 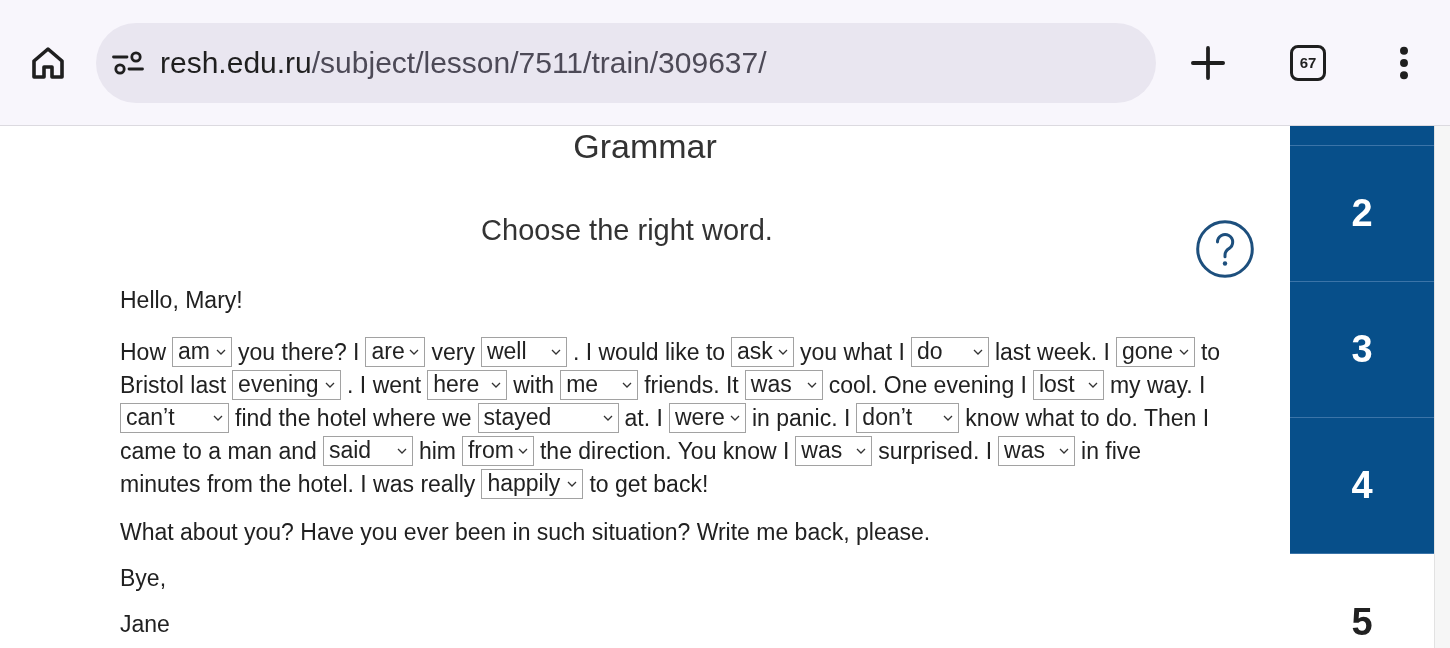 What do you see at coordinates (1208, 62) in the screenshot?
I see `plus-icon` at bounding box center [1208, 62].